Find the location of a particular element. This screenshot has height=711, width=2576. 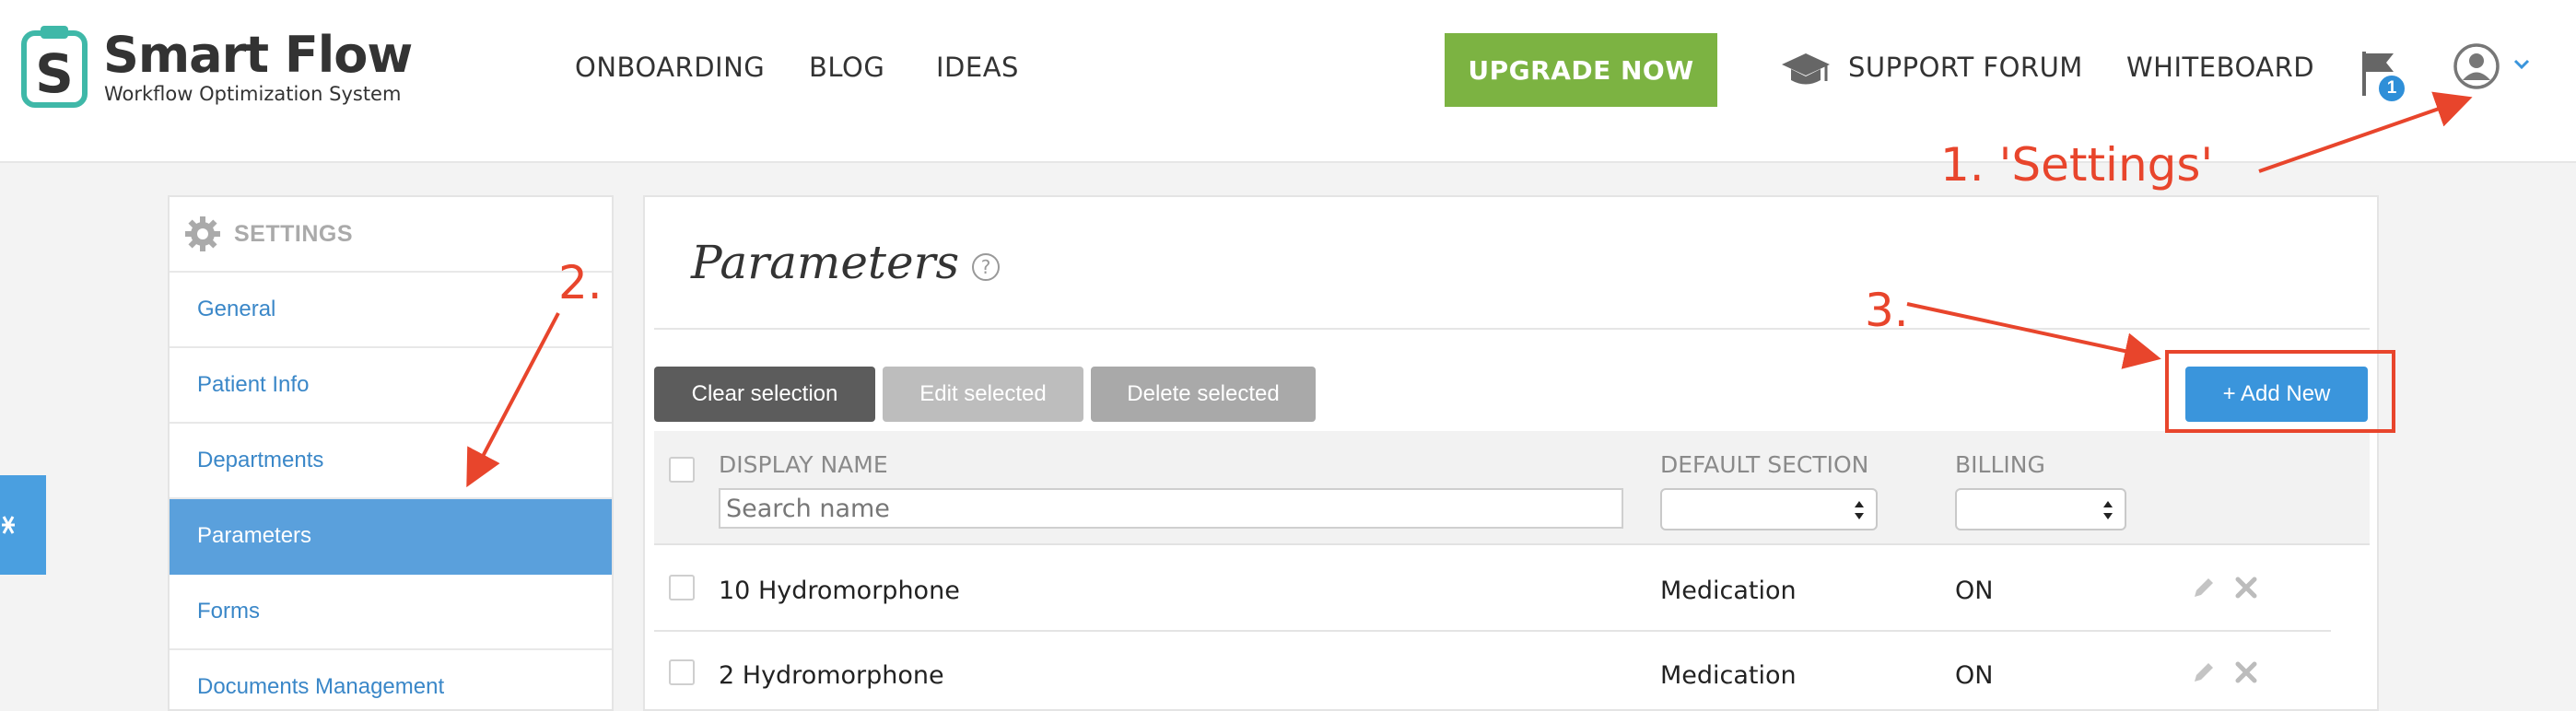

nav-whiteboard: WHITEBOARD is located at coordinates (2220, 67).